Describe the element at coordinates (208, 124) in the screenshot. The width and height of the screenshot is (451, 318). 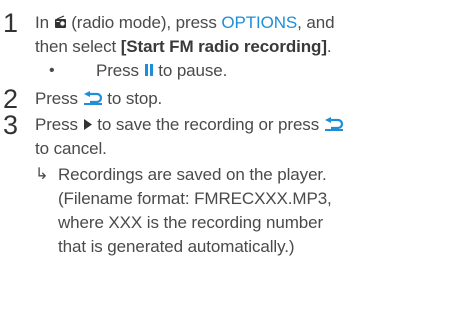
I see `text: to save the recording or press` at that location.